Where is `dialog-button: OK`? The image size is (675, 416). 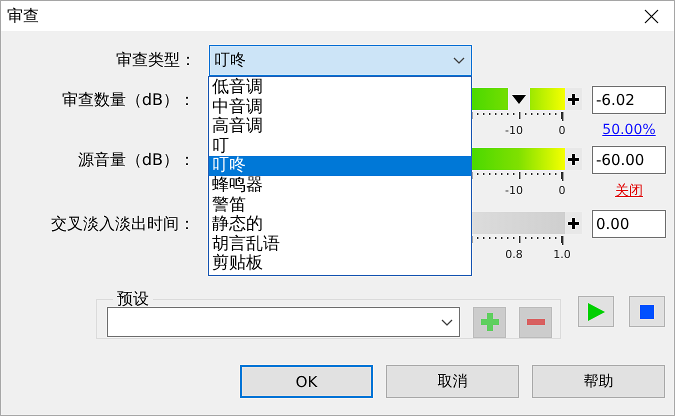 dialog-button: OK is located at coordinates (306, 381).